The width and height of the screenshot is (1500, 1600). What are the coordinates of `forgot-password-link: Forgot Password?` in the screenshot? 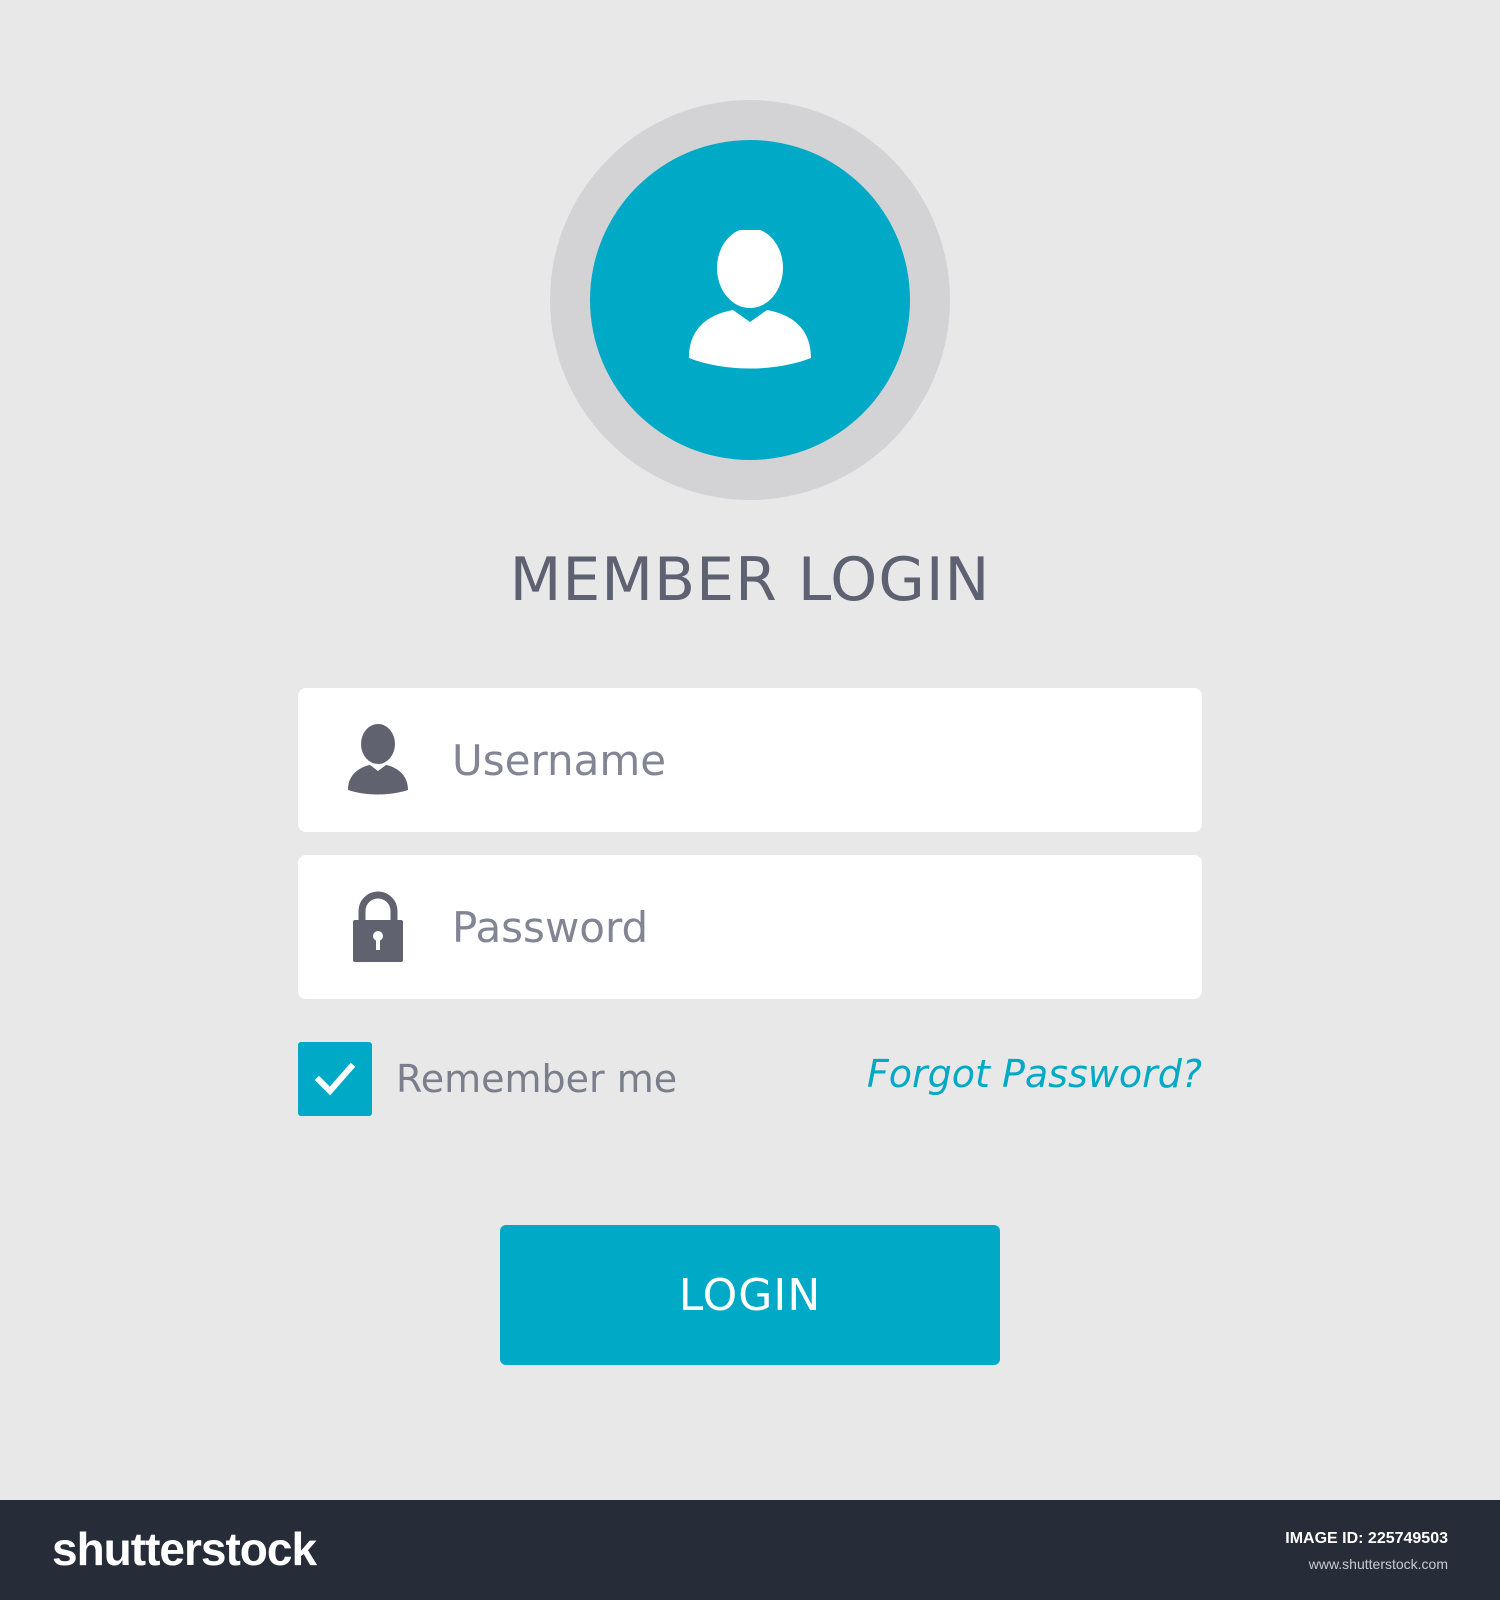 It's located at (1034, 1074).